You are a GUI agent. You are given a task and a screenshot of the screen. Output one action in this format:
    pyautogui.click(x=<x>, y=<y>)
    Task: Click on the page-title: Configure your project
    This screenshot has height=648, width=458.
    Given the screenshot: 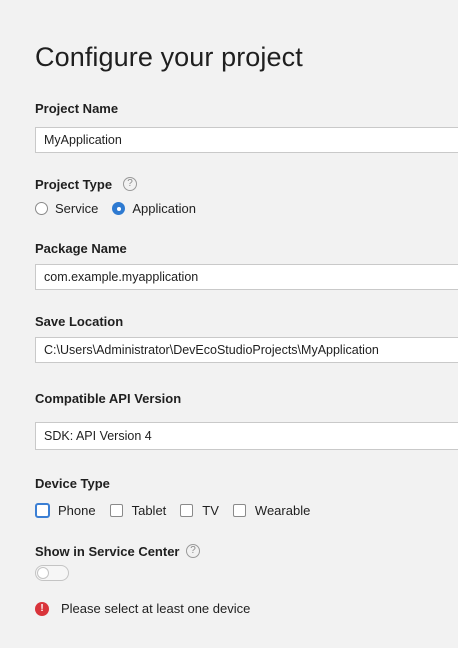 What is the action you would take?
    pyautogui.click(x=169, y=57)
    